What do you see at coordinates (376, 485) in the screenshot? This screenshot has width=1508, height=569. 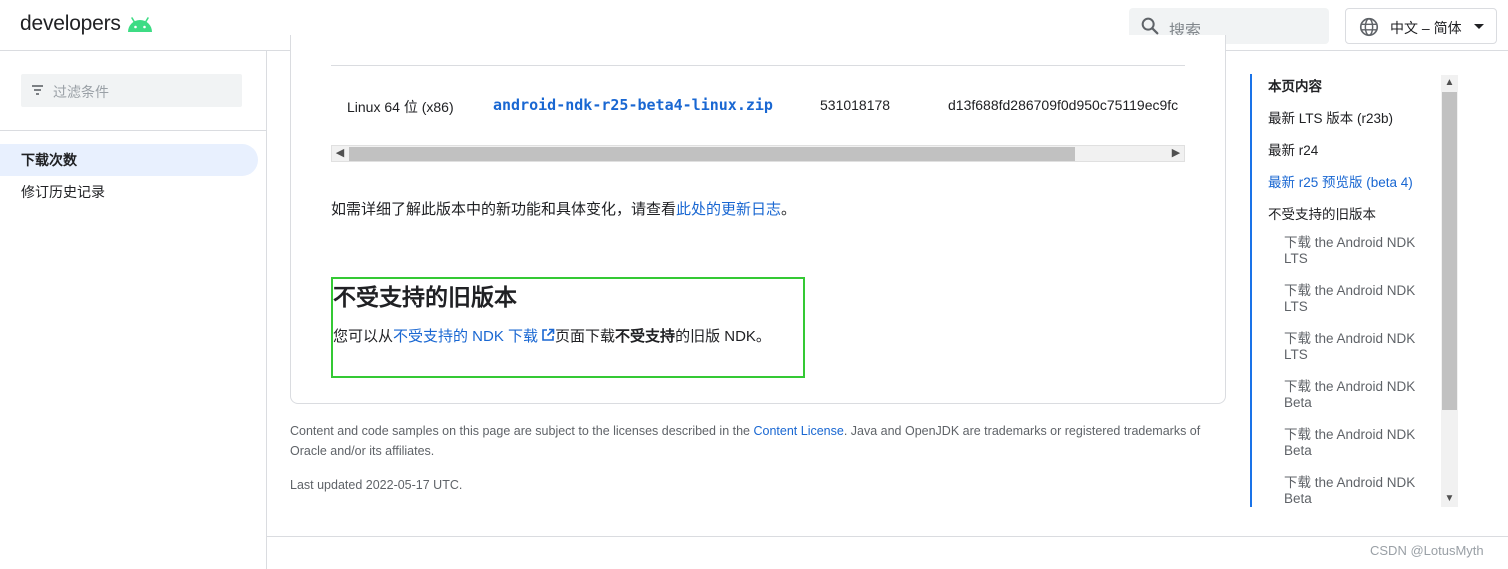 I see `last-updated: Last updated 2022-05-17 UTC.` at bounding box center [376, 485].